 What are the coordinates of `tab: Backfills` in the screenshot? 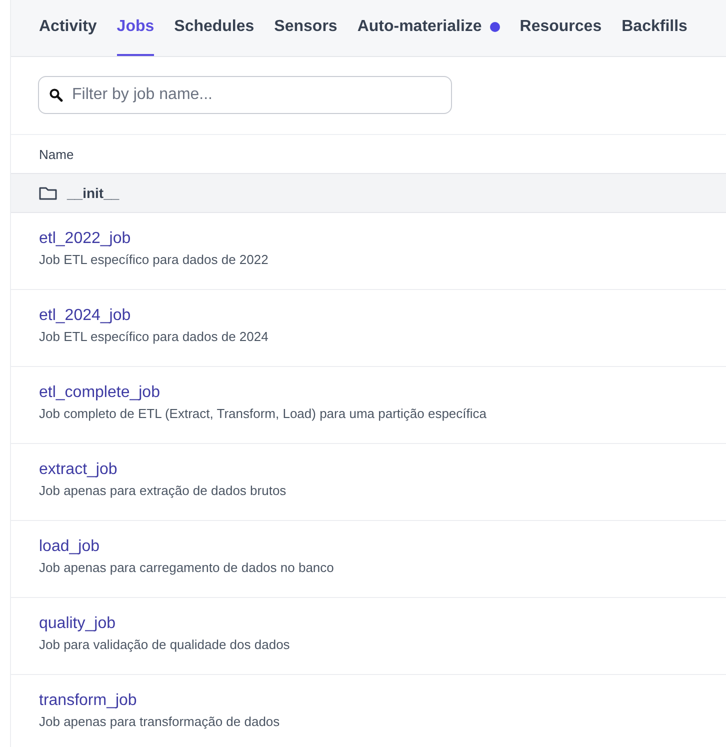 It's located at (655, 28).